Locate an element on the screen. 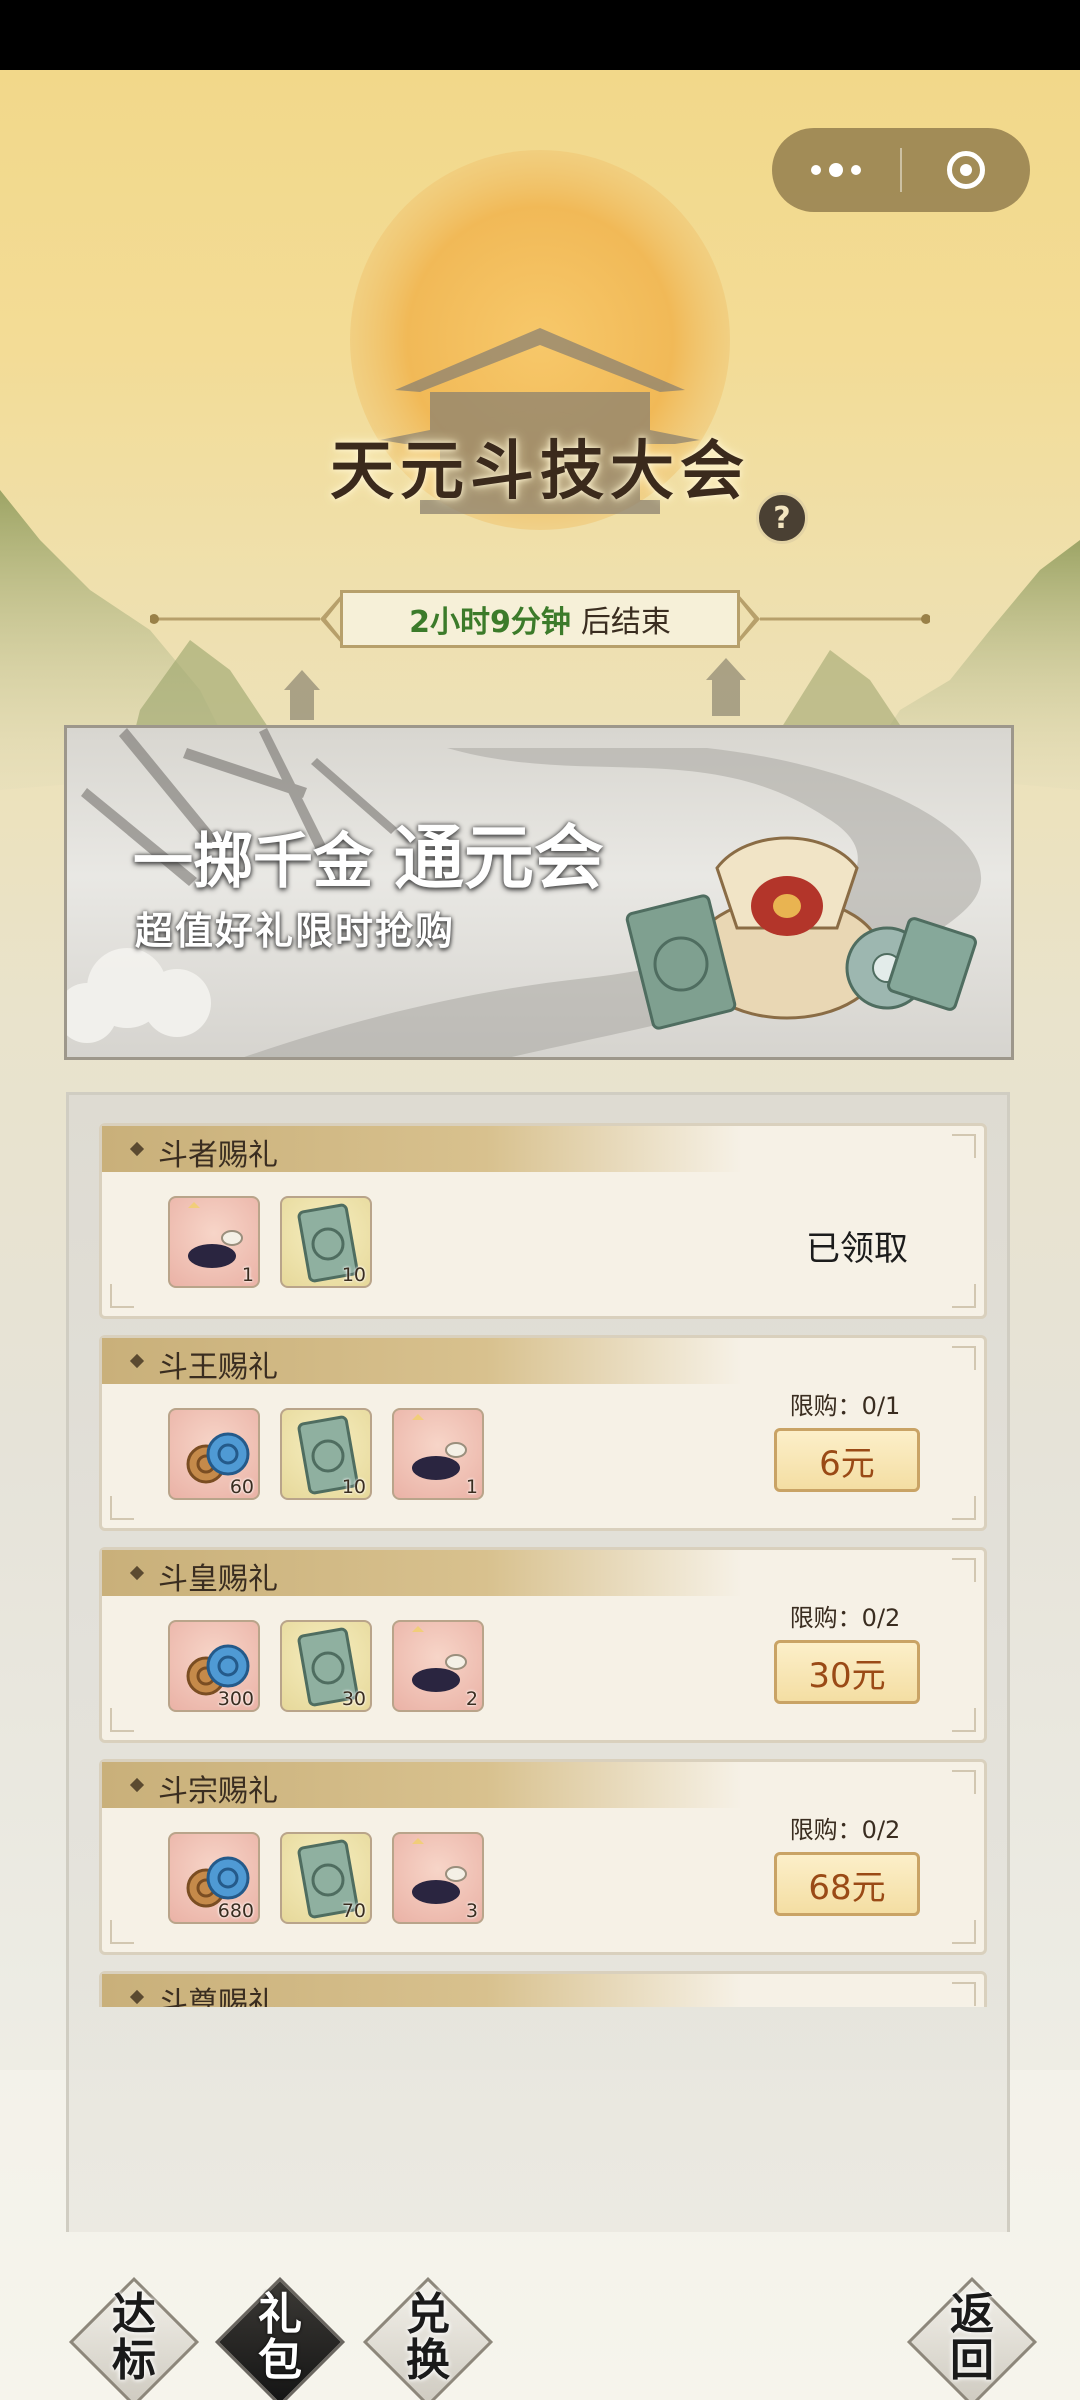  item-count: 2 is located at coordinates (471, 1699).